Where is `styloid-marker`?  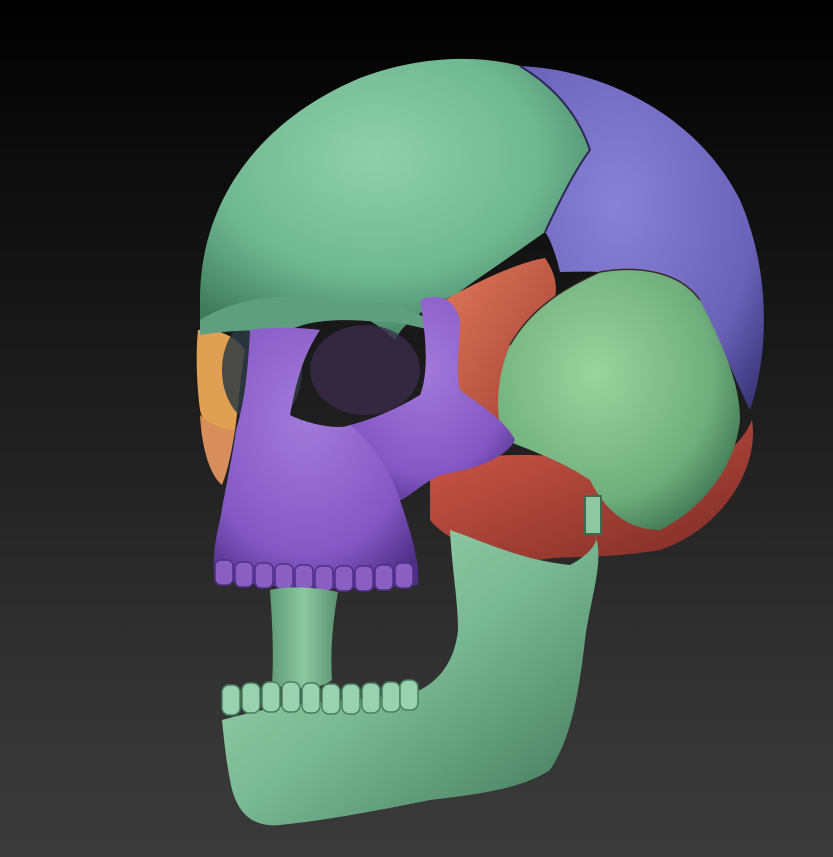 styloid-marker is located at coordinates (593, 515).